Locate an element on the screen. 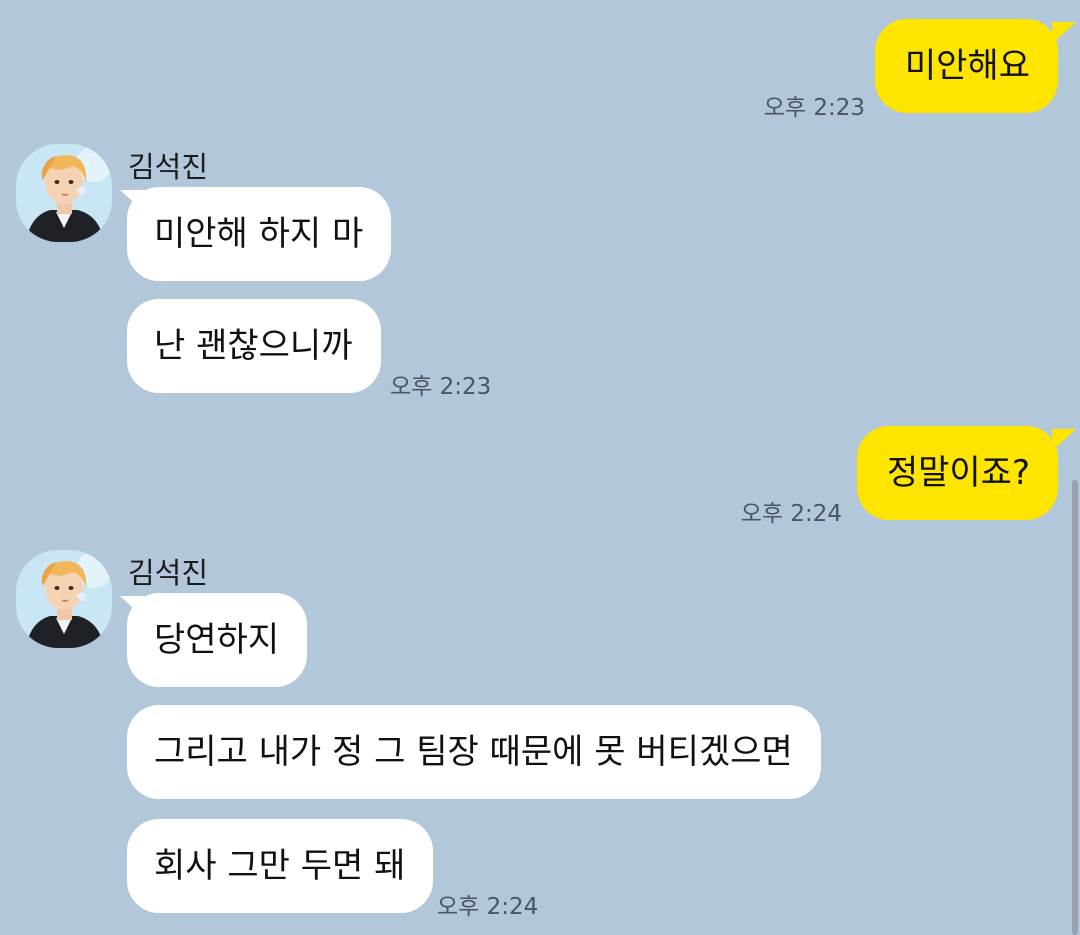  message-text: 미안해요 is located at coordinates (967, 66).